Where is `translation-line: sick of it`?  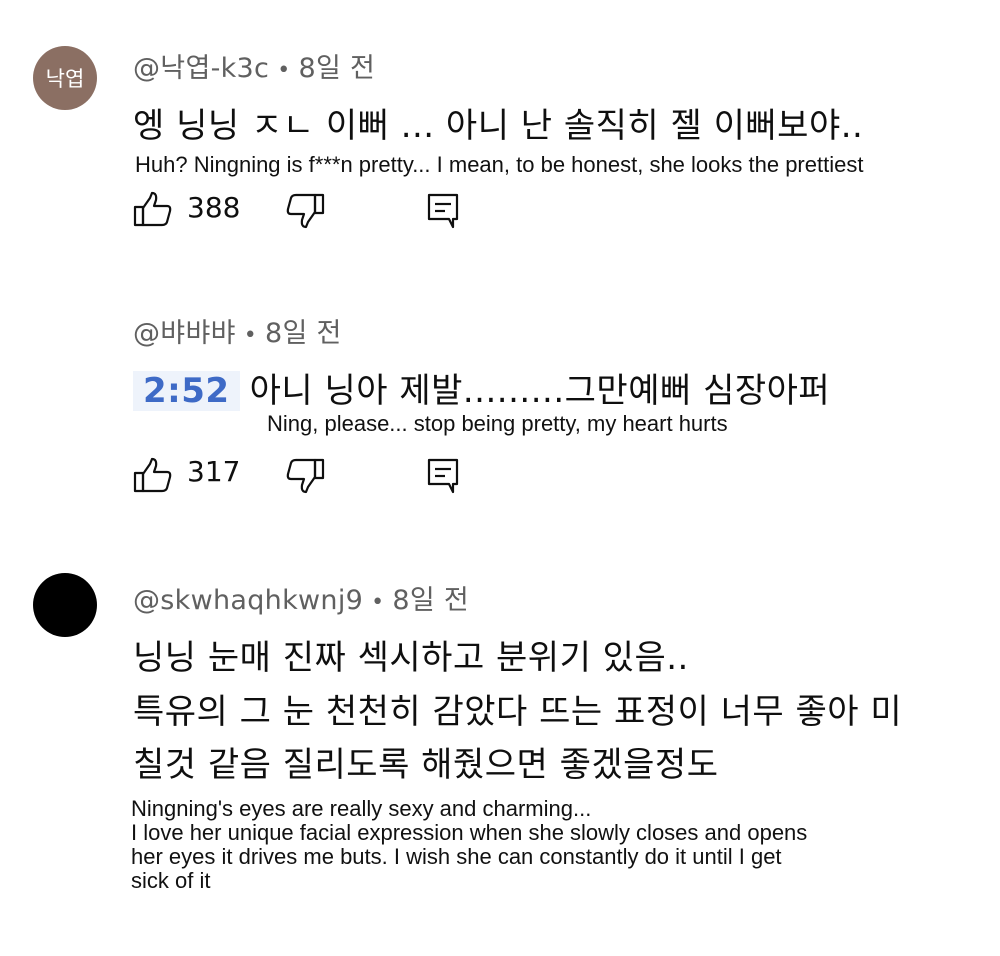
translation-line: sick of it is located at coordinates (171, 880).